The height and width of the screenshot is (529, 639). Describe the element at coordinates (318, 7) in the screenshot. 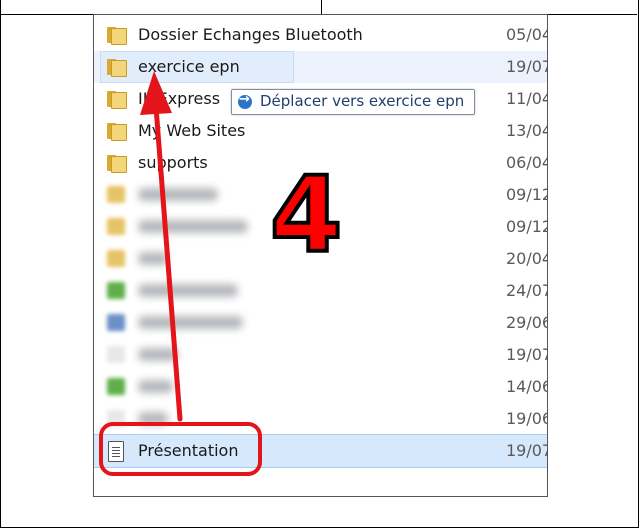

I see `table-top-cell` at that location.